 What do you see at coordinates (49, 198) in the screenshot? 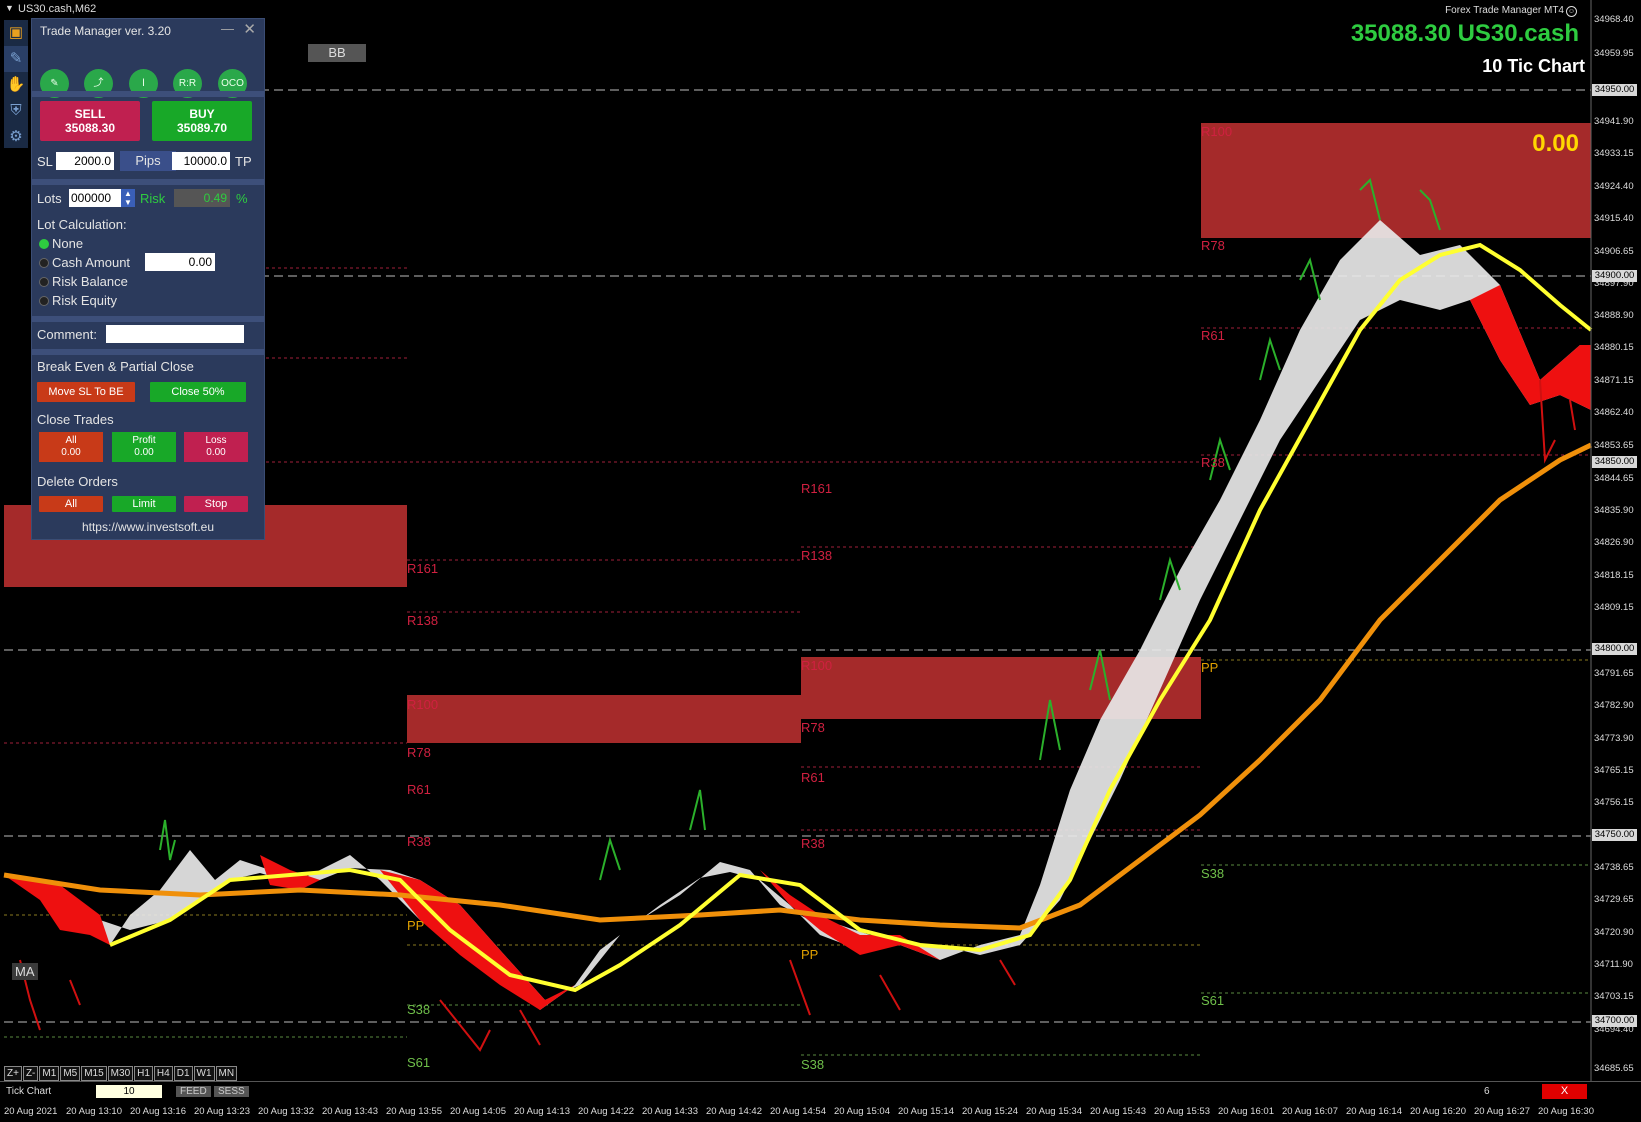
I see `lots-label: Lots` at bounding box center [49, 198].